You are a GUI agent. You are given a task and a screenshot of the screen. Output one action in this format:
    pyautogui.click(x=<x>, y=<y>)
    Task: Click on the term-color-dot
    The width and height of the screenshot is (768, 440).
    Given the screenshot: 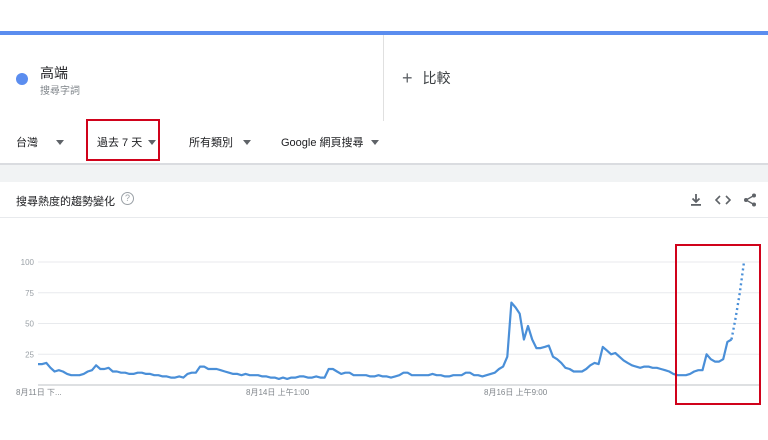 What is the action you would take?
    pyautogui.click(x=22, y=79)
    